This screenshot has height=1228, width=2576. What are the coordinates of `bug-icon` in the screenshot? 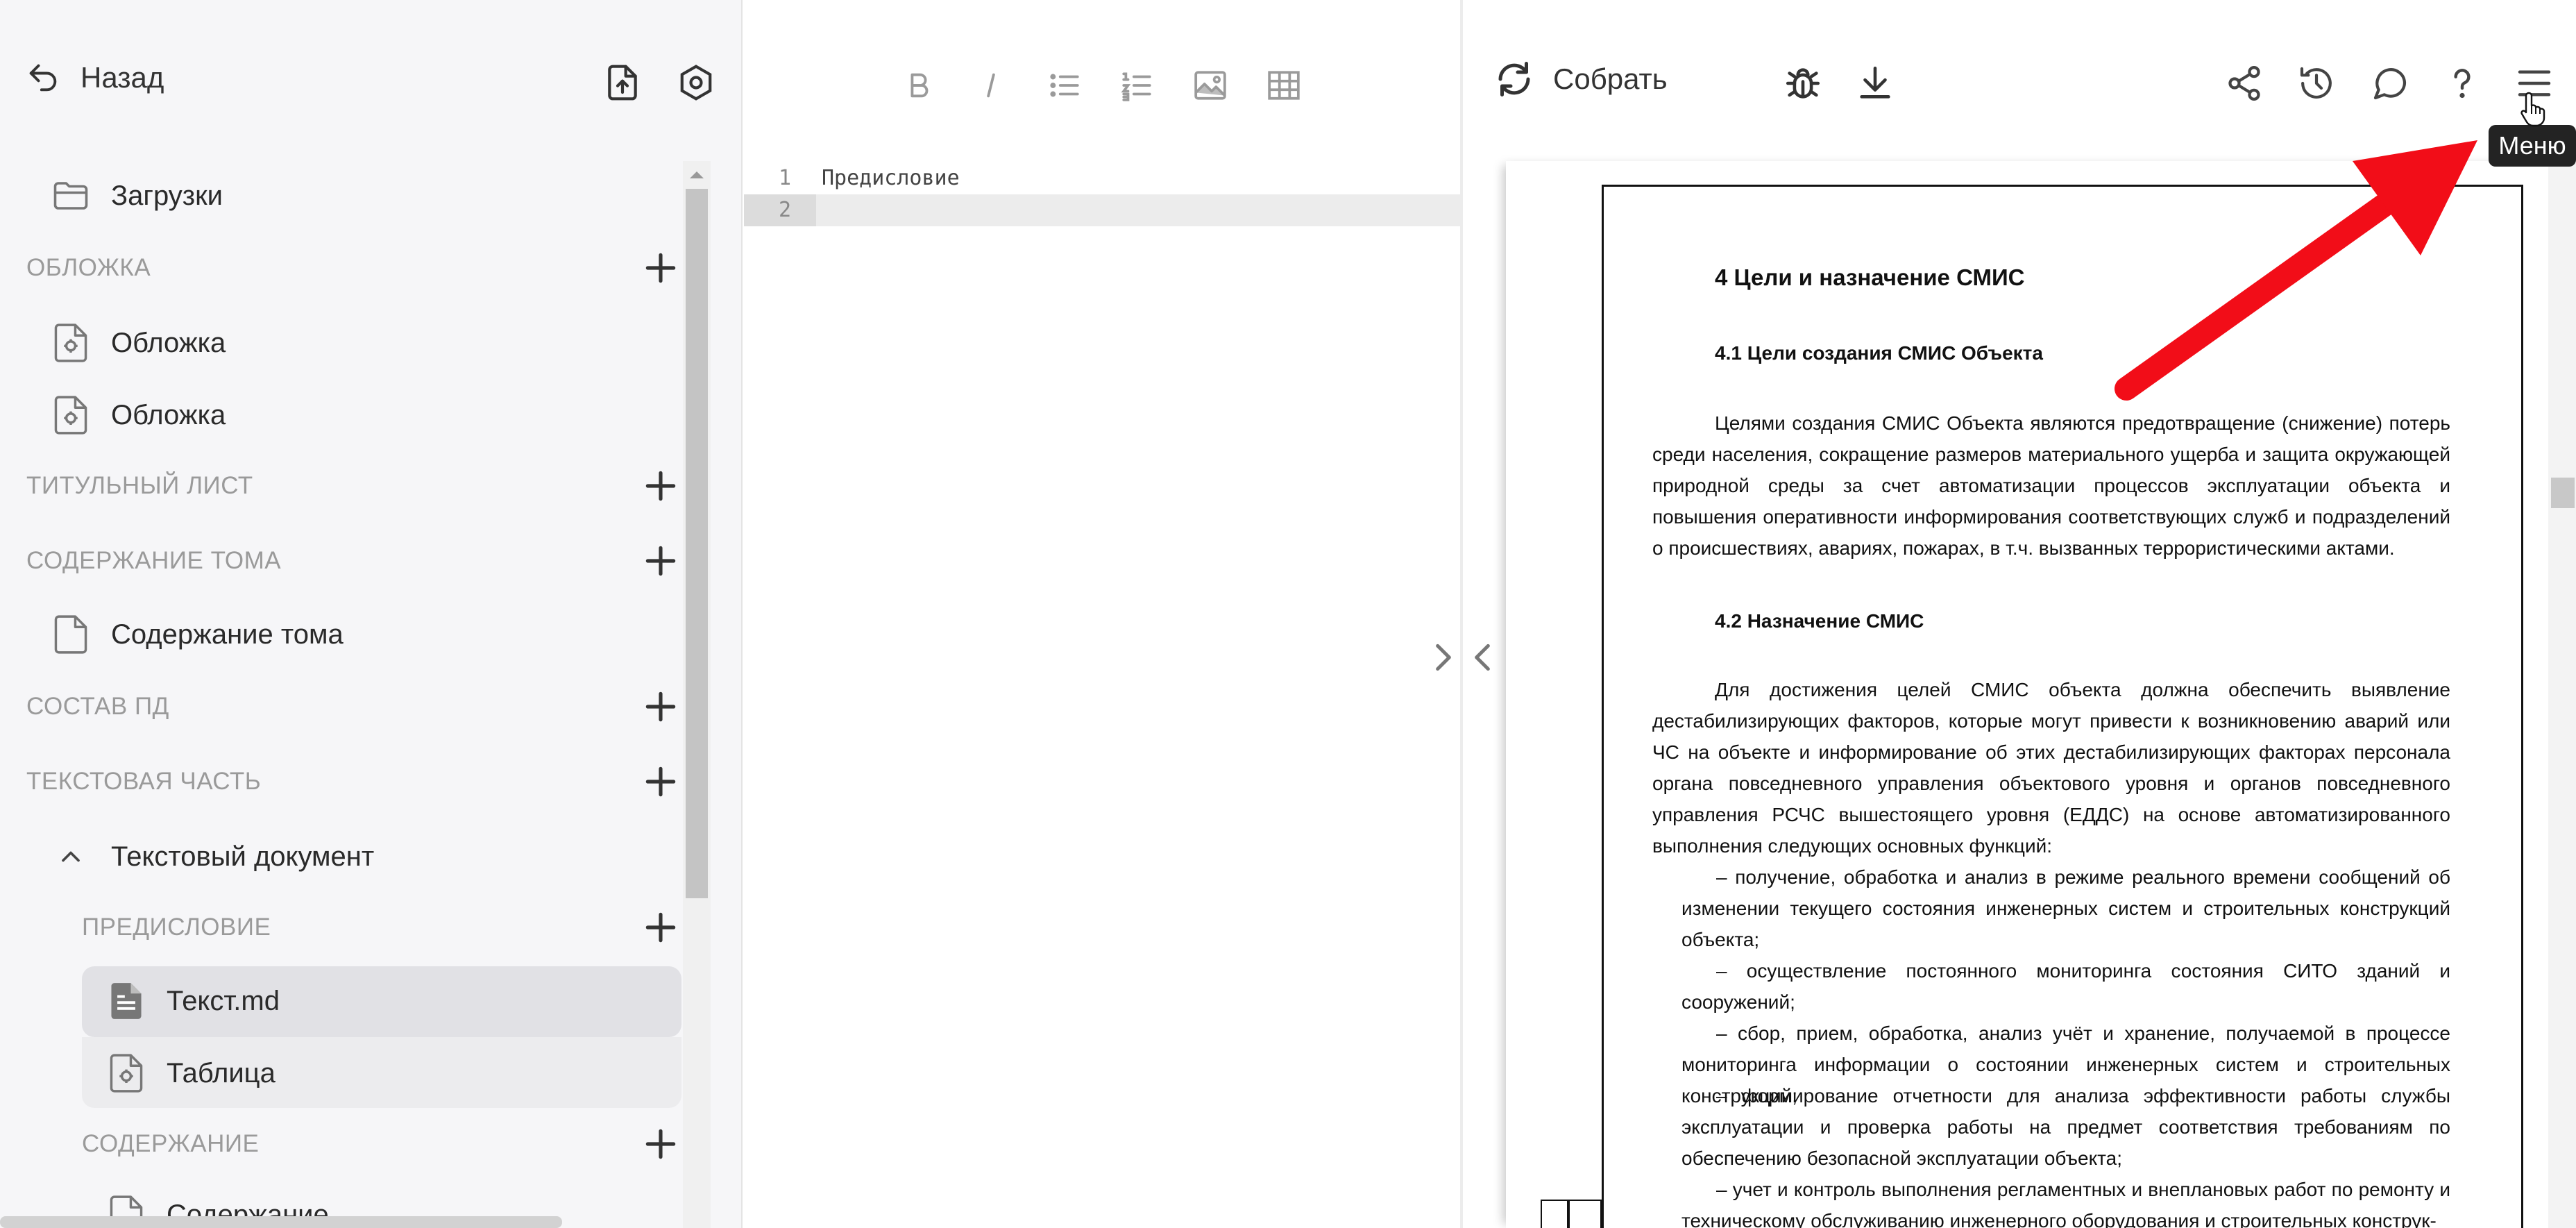 It's located at (1803, 83).